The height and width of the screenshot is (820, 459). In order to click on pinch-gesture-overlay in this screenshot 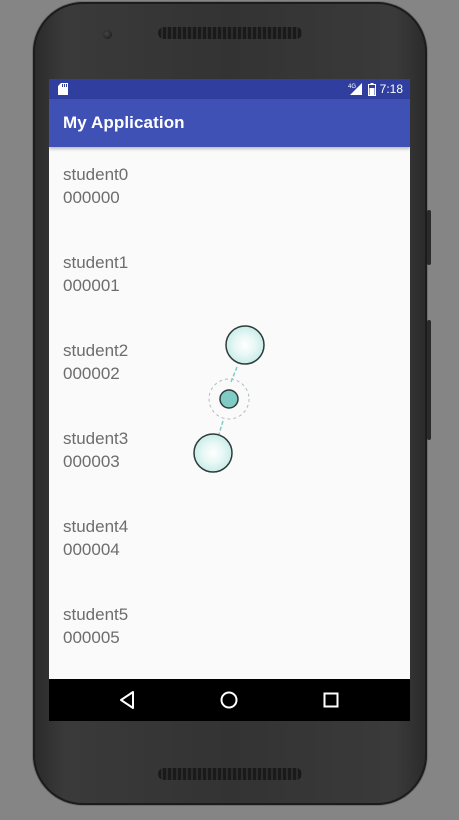, I will do `click(229, 399)`.